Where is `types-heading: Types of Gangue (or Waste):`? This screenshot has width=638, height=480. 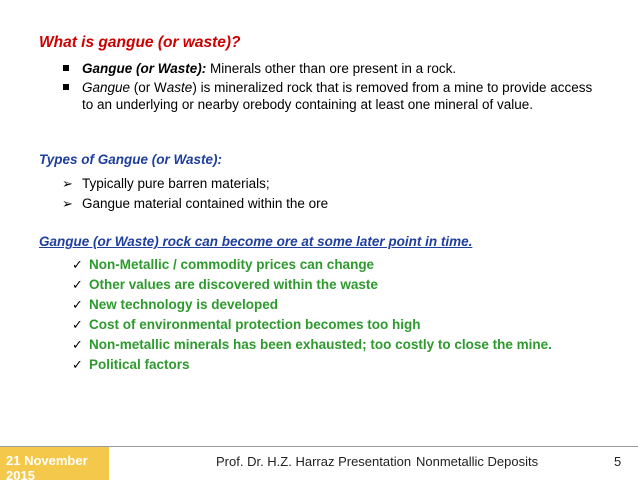 types-heading: Types of Gangue (or Waste): is located at coordinates (131, 159).